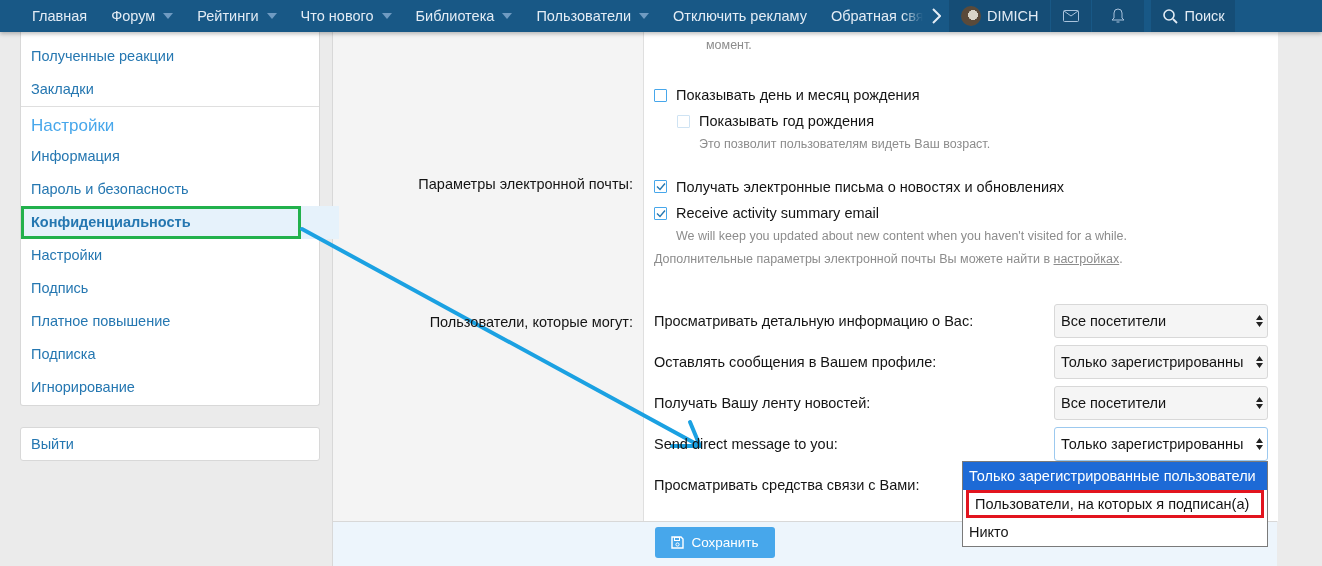 Image resolution: width=1322 pixels, height=566 pixels. Describe the element at coordinates (170, 56) in the screenshot. I see `sidebar-item: Полученные реакции` at that location.